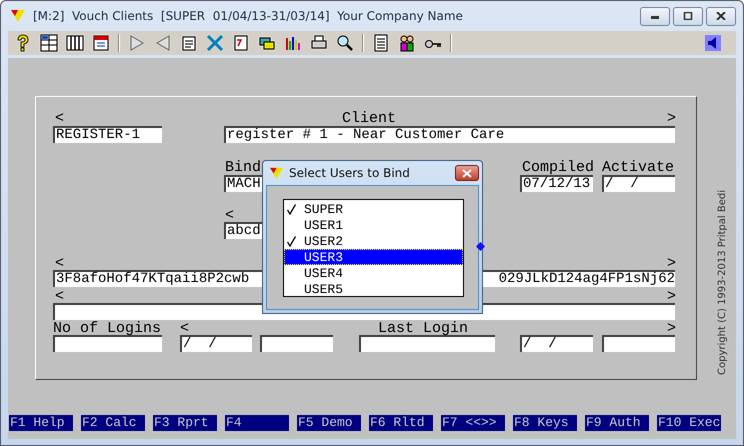 This screenshot has height=446, width=744. Describe the element at coordinates (107, 328) in the screenshot. I see `field-label: No of Logins` at that location.